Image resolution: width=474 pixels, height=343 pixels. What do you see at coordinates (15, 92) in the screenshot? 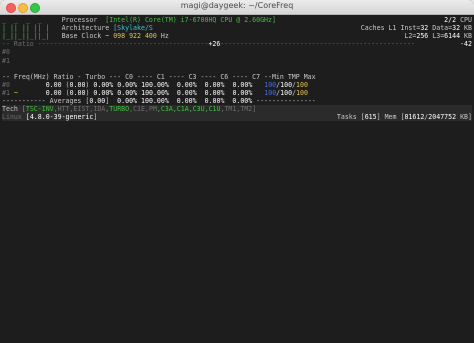
I see `row-marker: ~` at bounding box center [15, 92].